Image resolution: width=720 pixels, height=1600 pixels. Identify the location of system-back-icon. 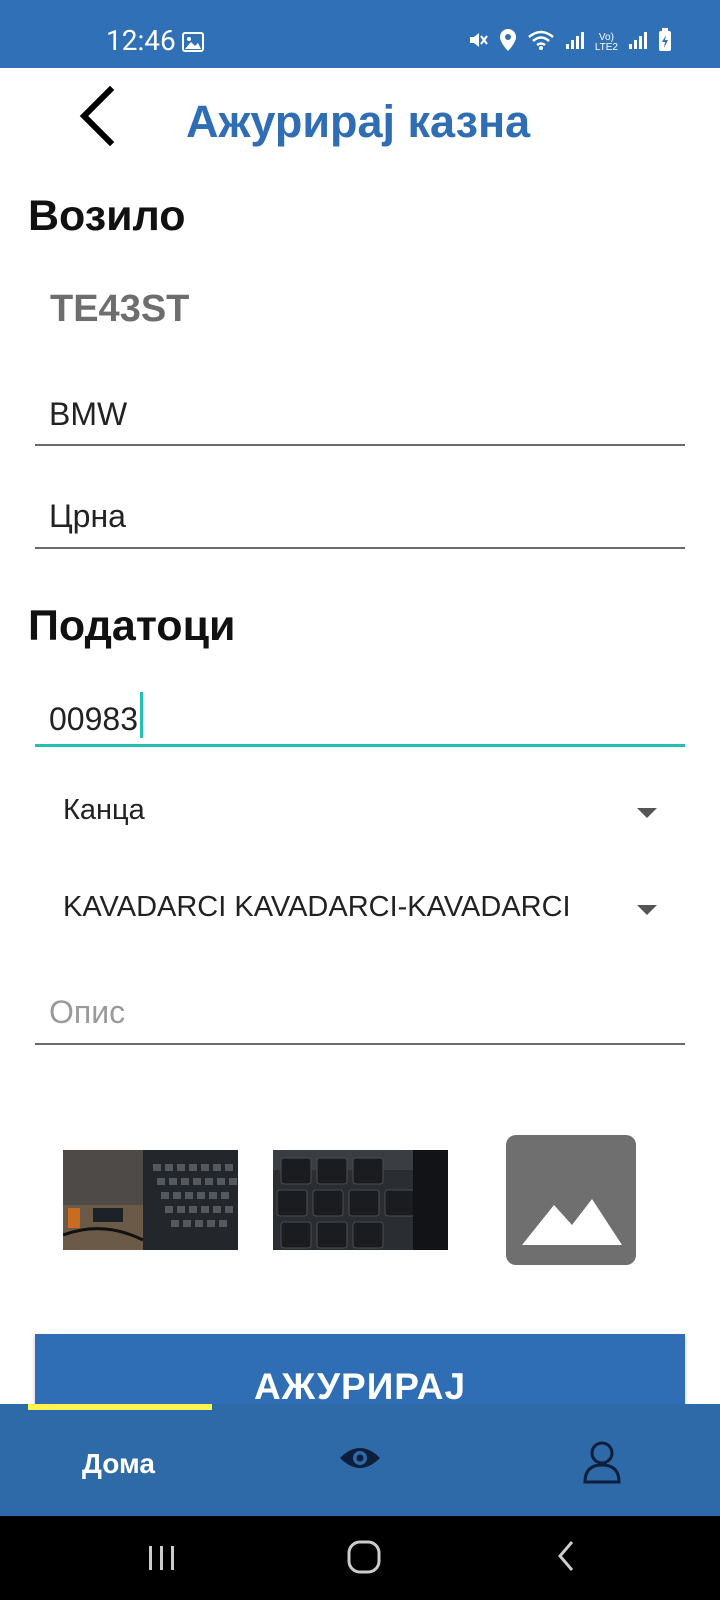
(566, 1556).